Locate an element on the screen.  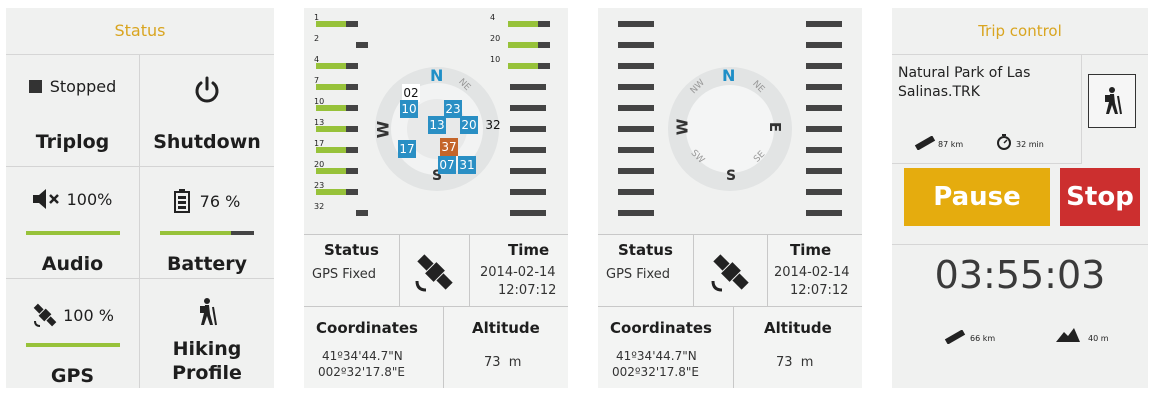
shutdown-label: Shutdown is located at coordinates (207, 142).